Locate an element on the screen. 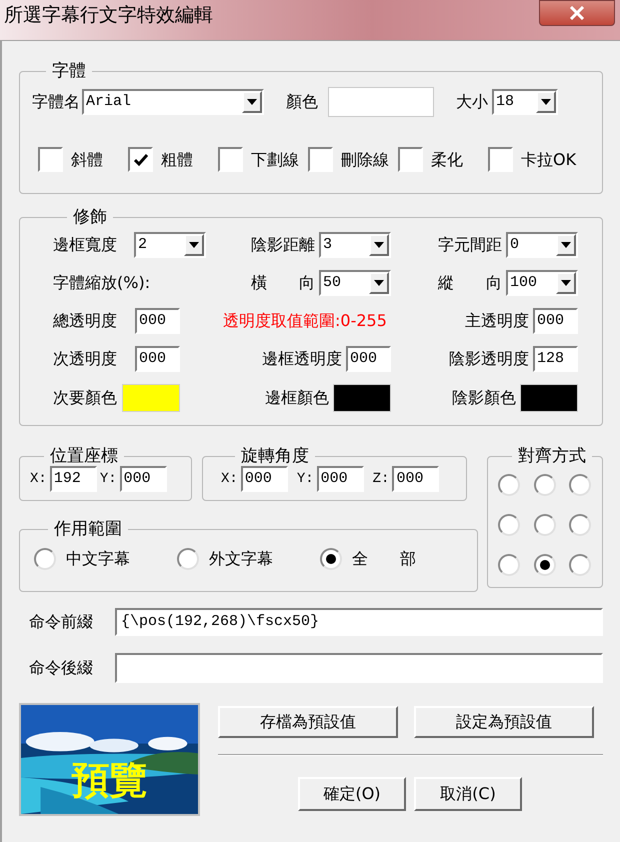 Image resolution: width=620 pixels, height=842 pixels. dropdown: 0 is located at coordinates (542, 245).